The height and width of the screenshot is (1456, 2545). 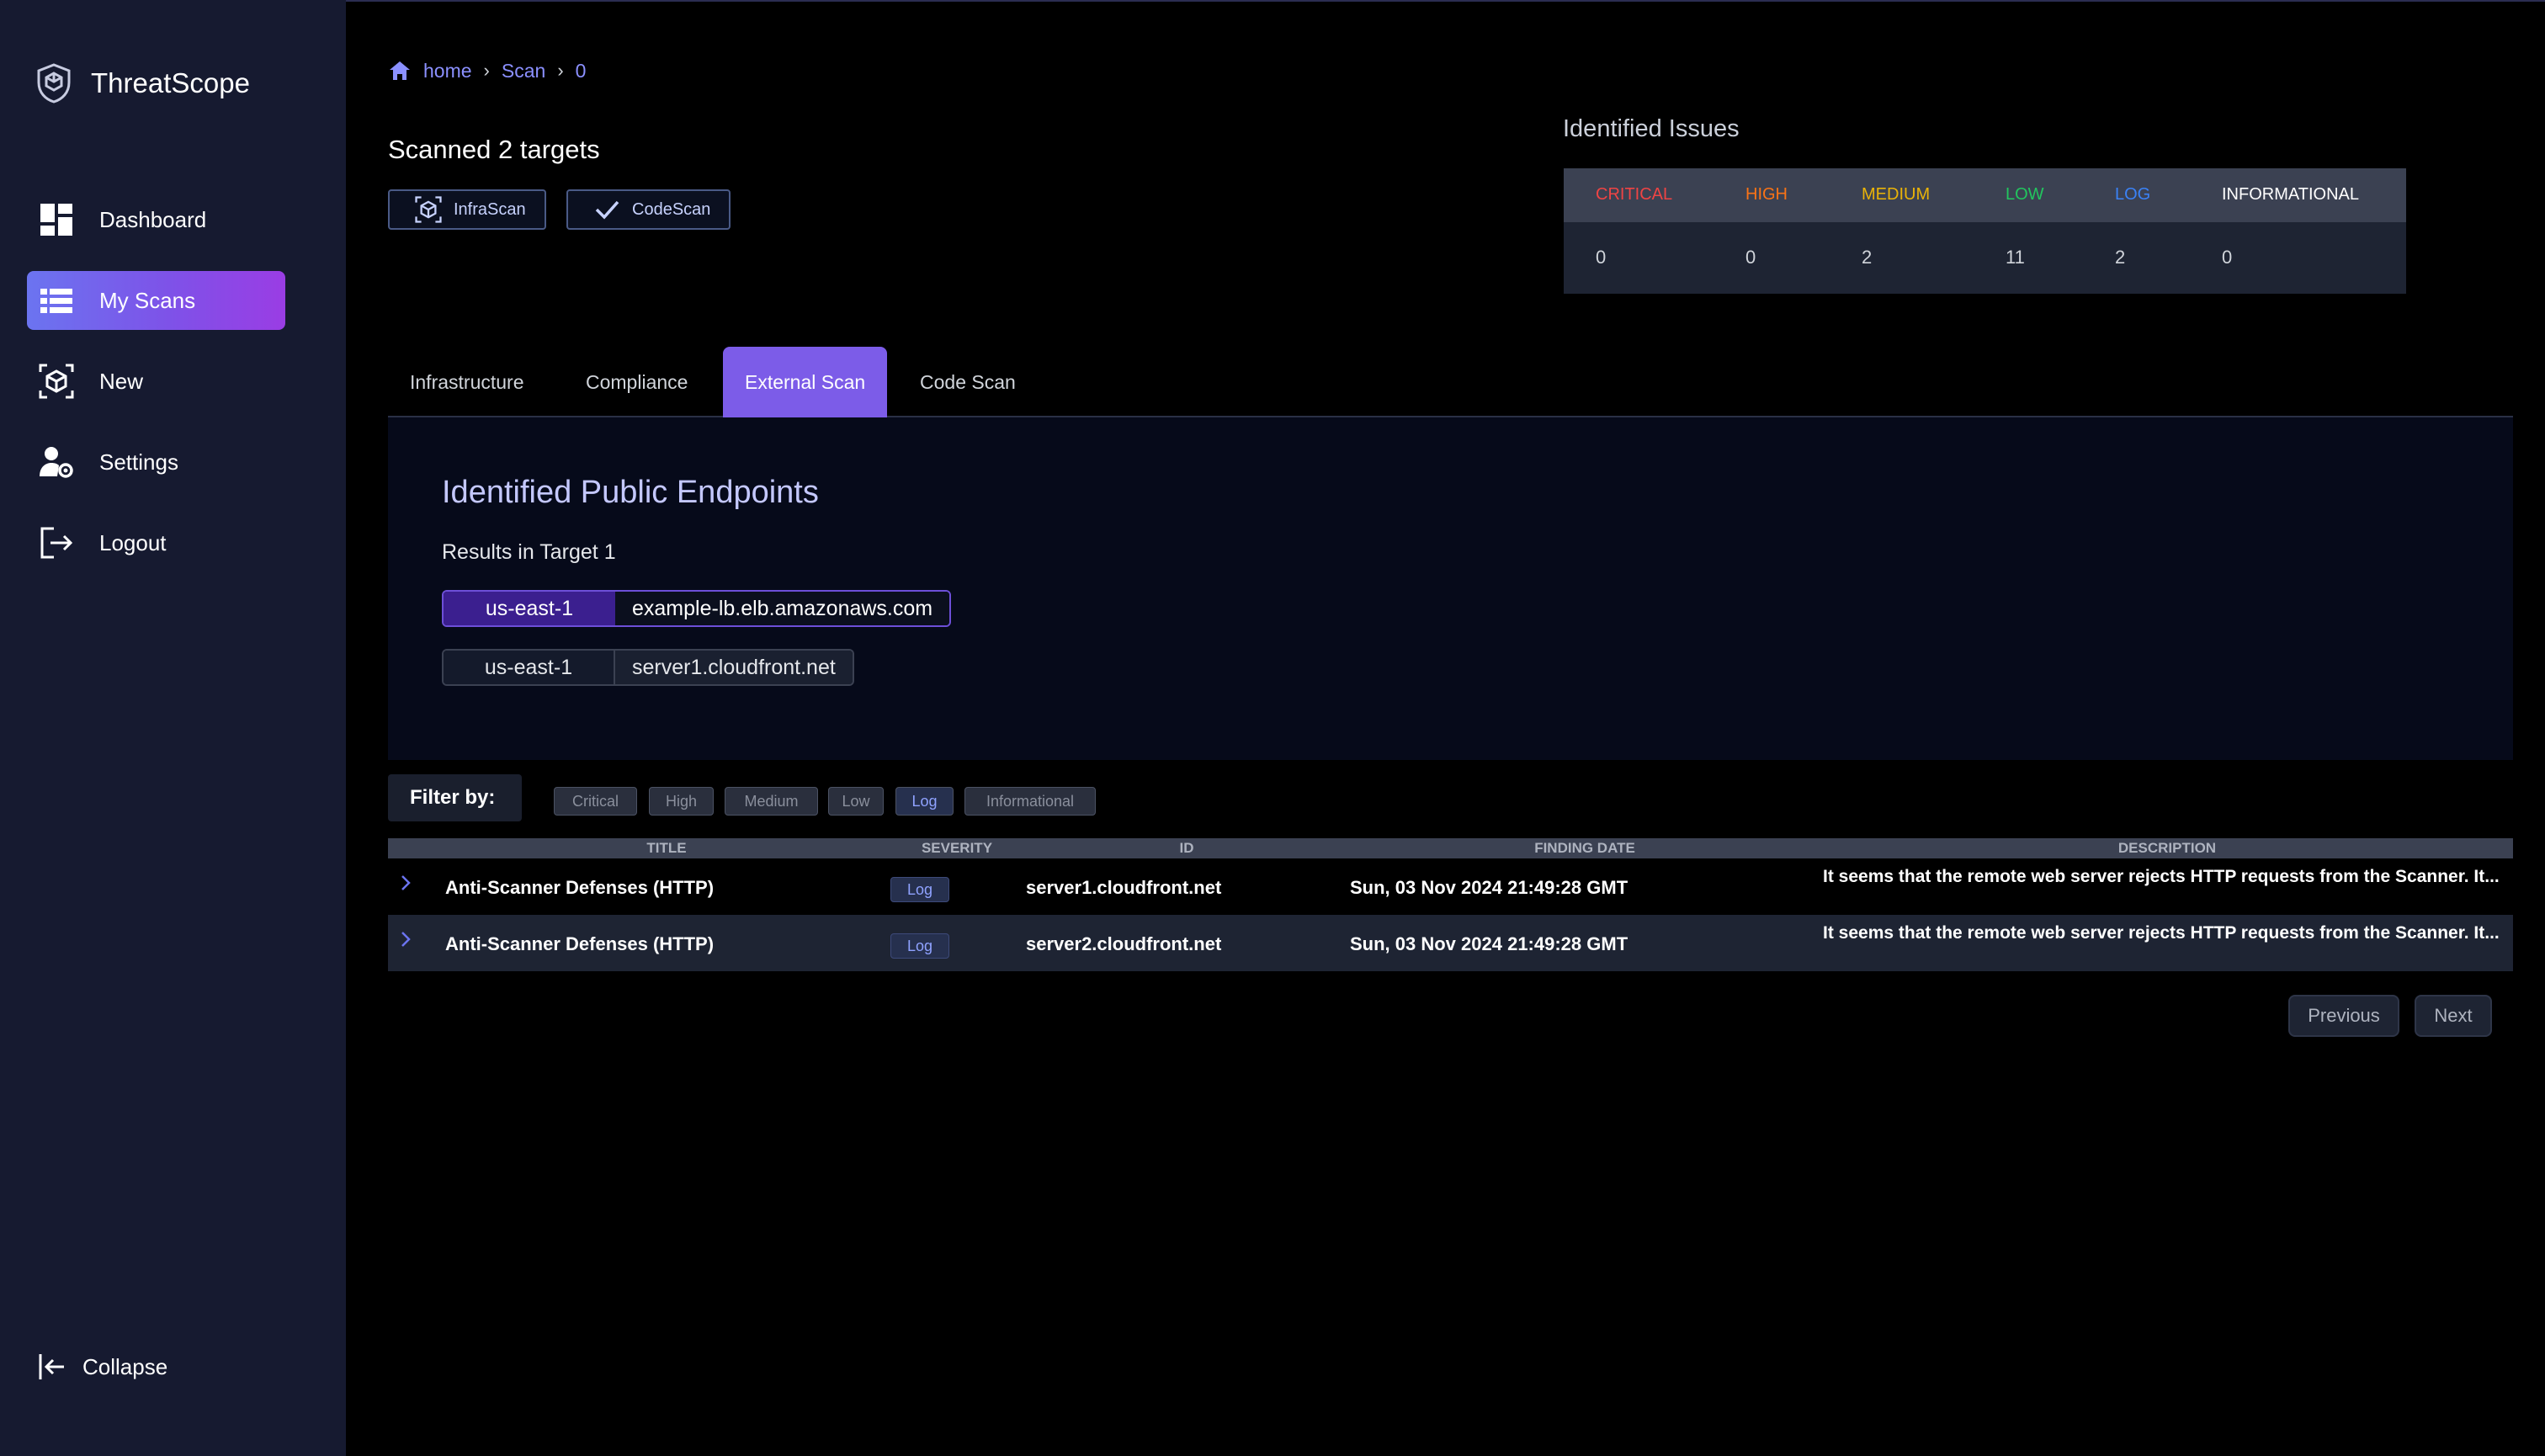 I want to click on endpoints-title: Identified Public Endpoints, so click(x=630, y=492).